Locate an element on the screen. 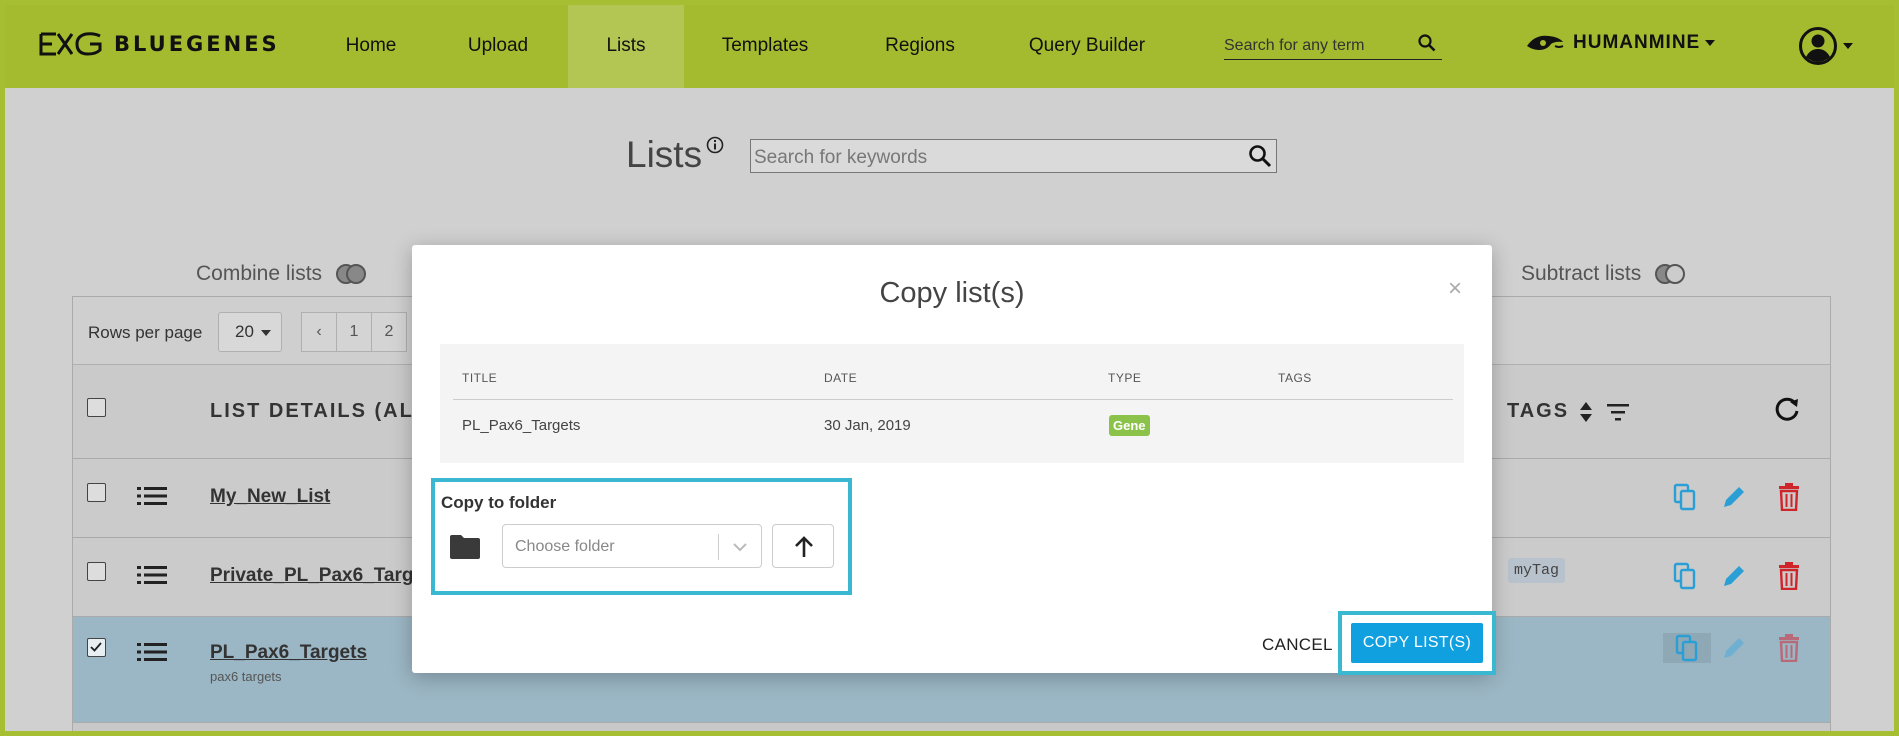 The height and width of the screenshot is (736, 1899). copy-button-highlight: COPY LIST(S) is located at coordinates (1417, 643).